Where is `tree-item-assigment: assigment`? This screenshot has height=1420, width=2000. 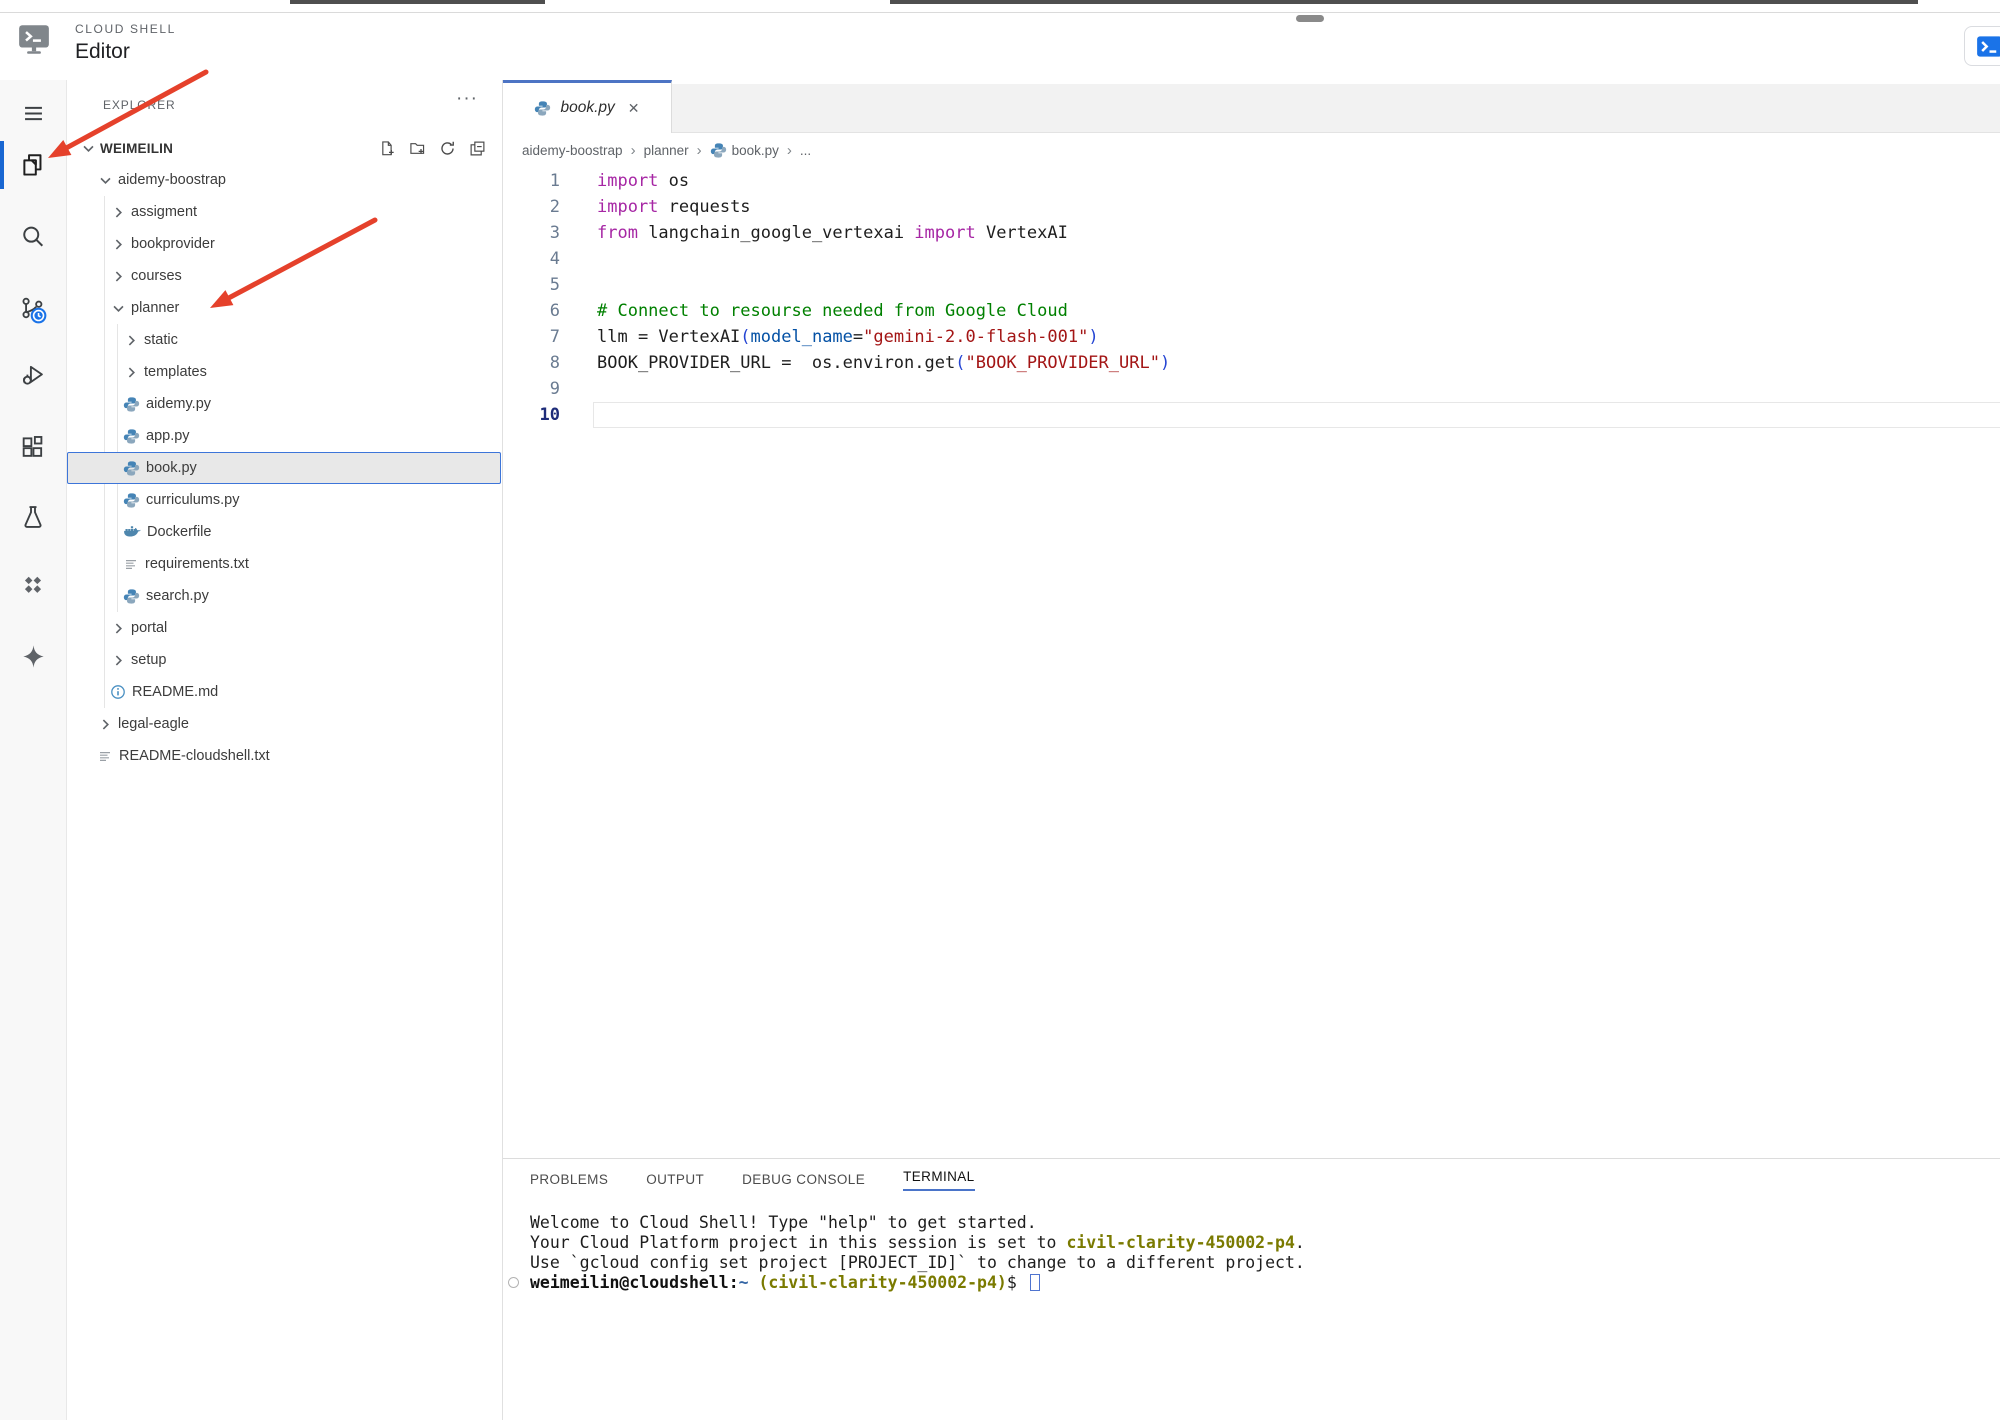 tree-item-assigment: assigment is located at coordinates (284, 212).